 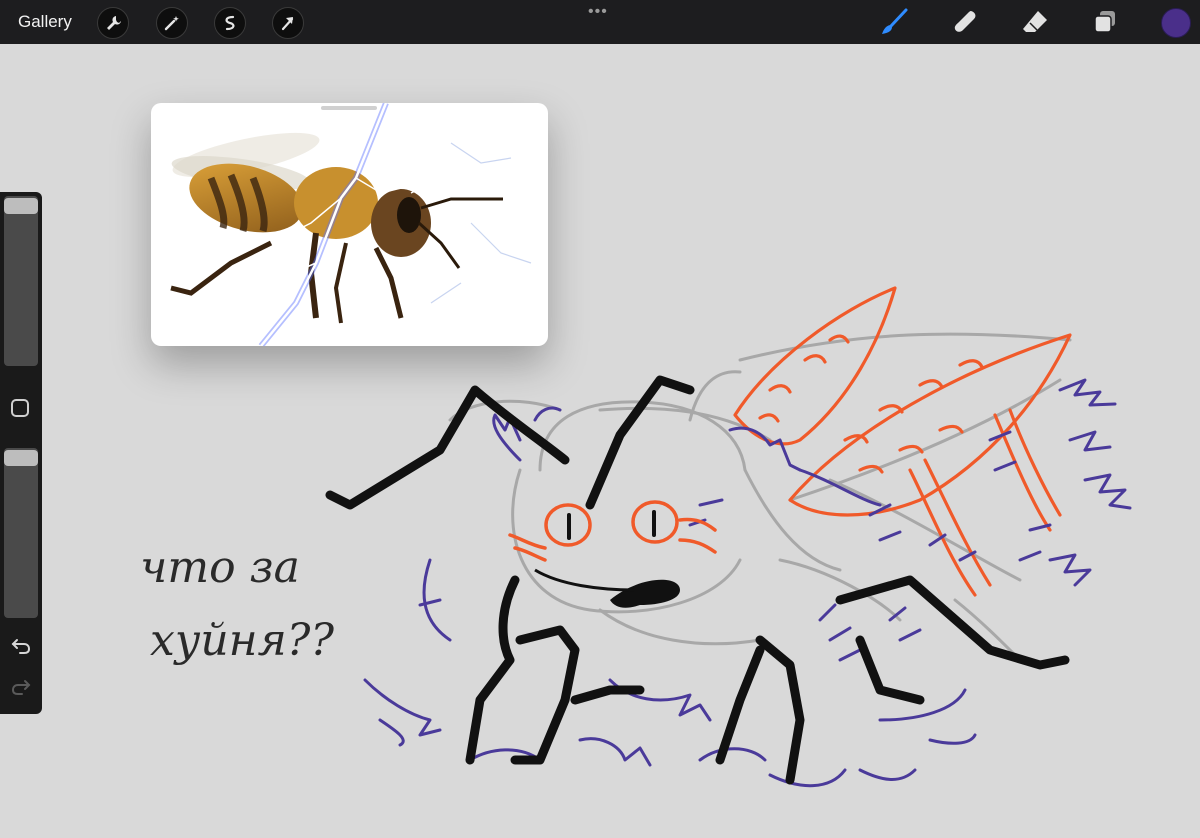 What do you see at coordinates (1176, 23) in the screenshot?
I see `color-swatch` at bounding box center [1176, 23].